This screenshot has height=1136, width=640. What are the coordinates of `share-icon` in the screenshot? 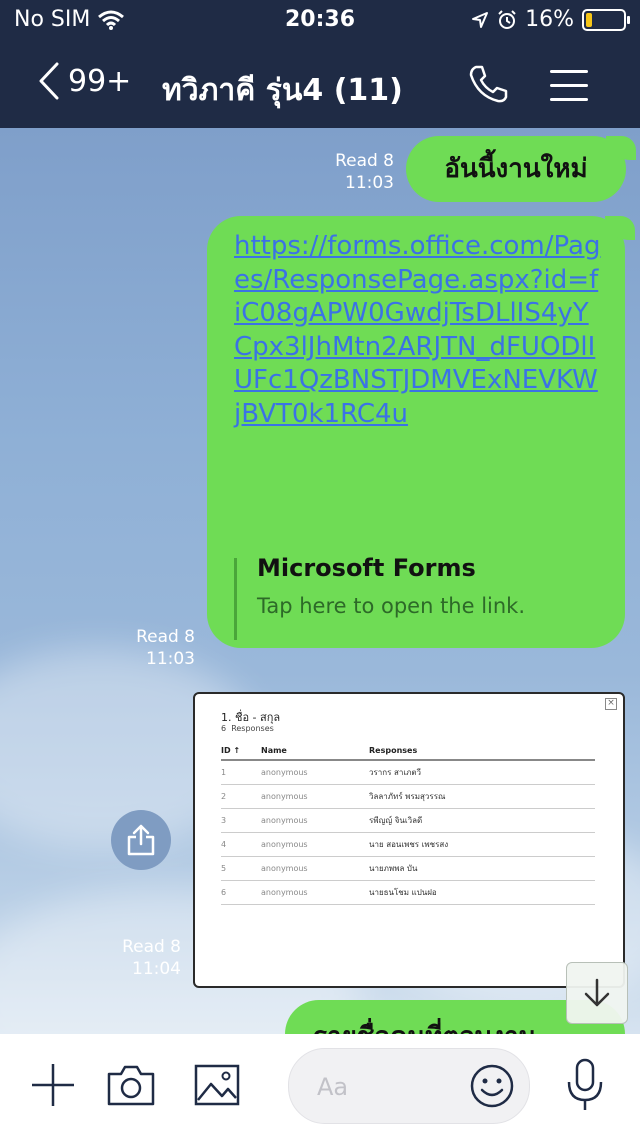 It's located at (141, 840).